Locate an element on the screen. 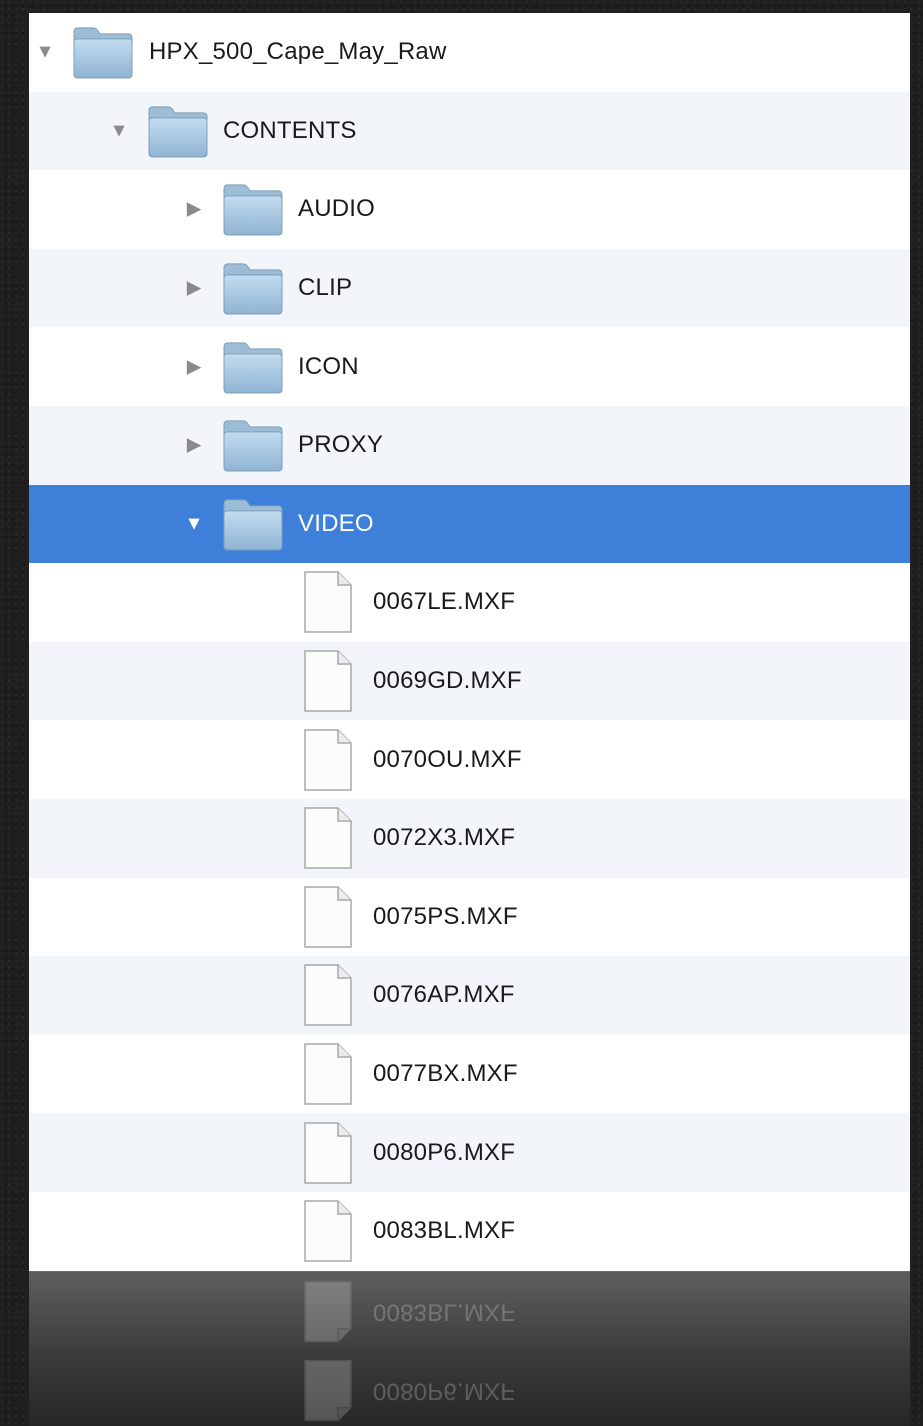 This screenshot has width=923, height=1426. reflected-row: 0080P6.MXF is located at coordinates (469, 1388).